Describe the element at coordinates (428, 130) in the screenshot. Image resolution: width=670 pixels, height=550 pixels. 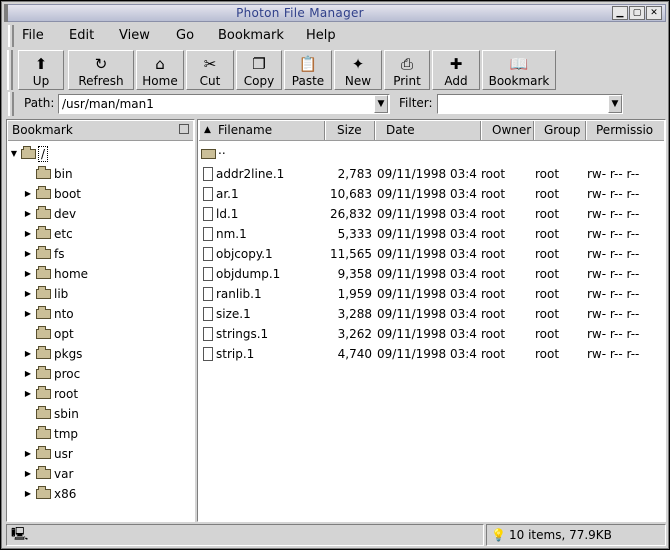
I see `column-date: Date` at that location.